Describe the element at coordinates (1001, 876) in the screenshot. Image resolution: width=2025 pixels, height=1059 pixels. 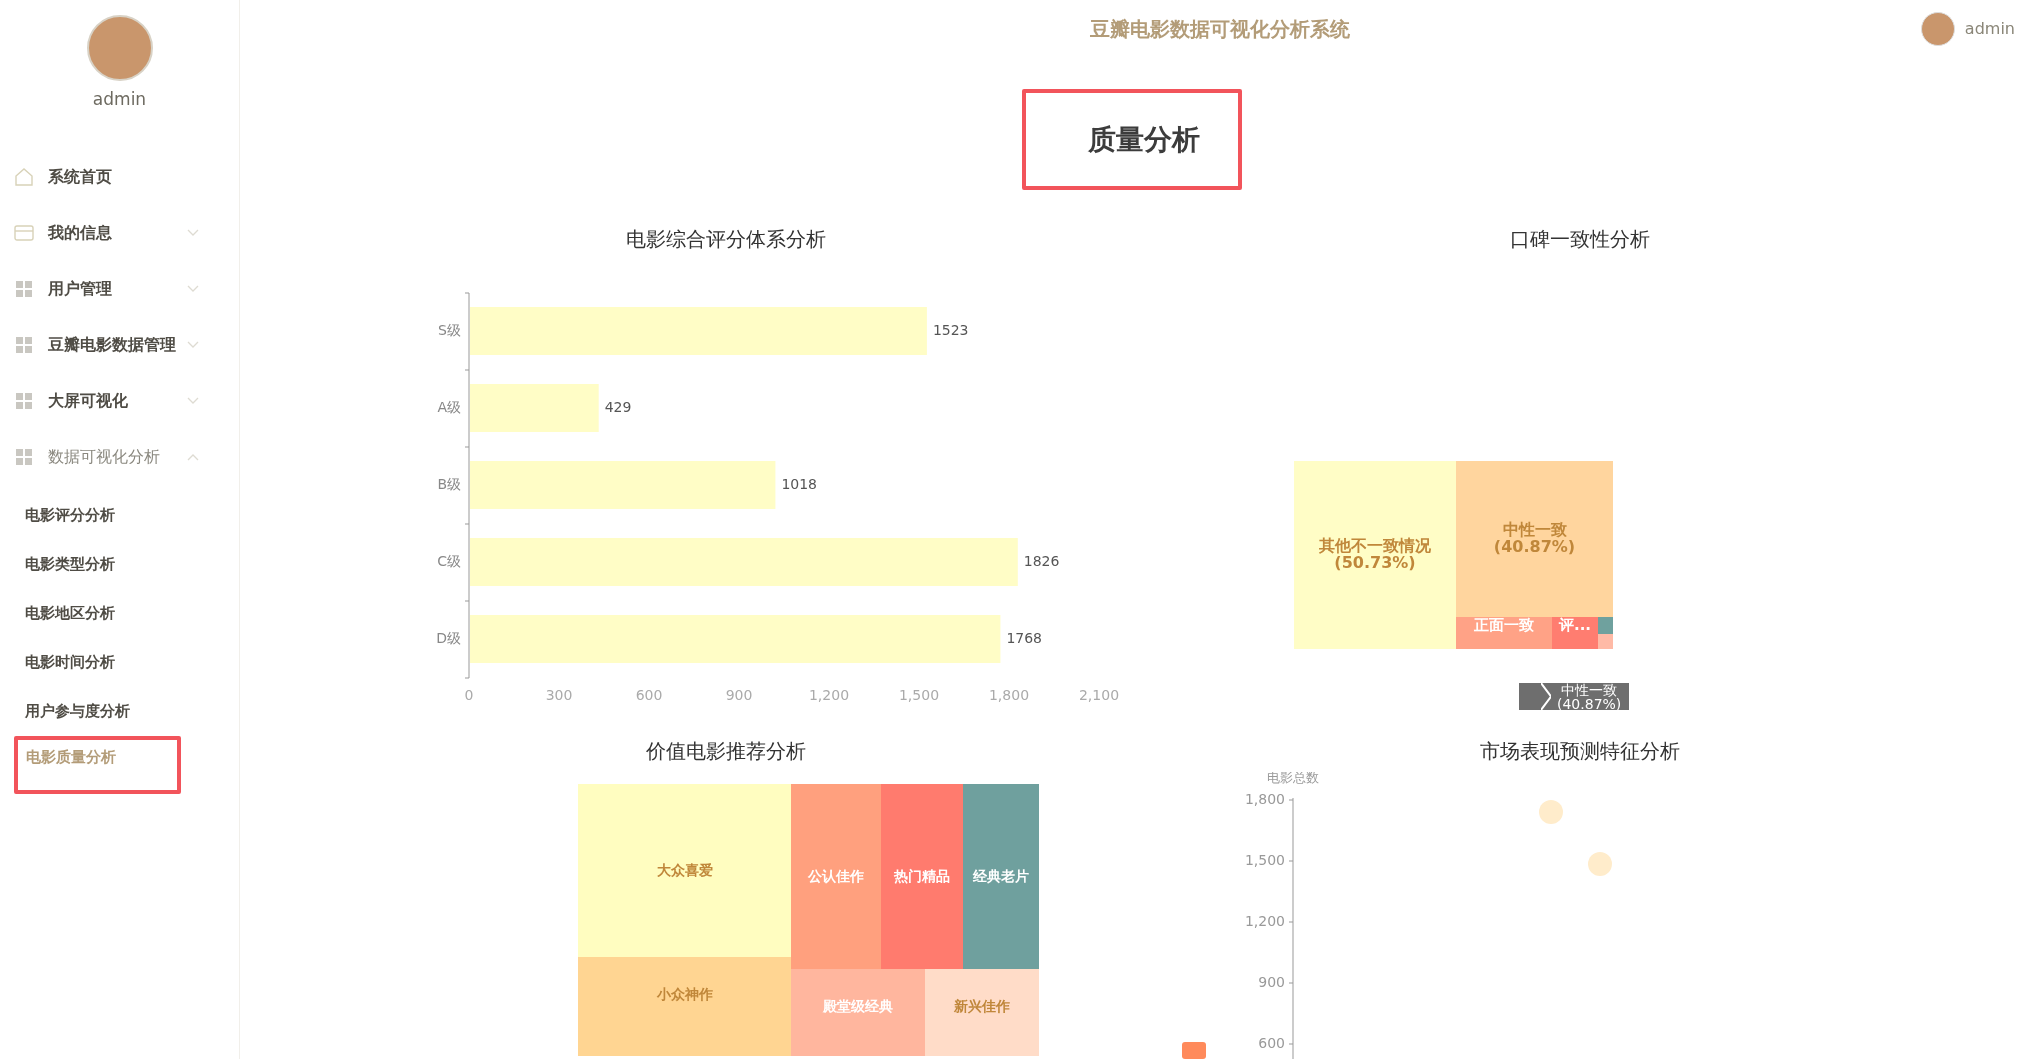
I see `treemap-tile: 经典老片` at that location.